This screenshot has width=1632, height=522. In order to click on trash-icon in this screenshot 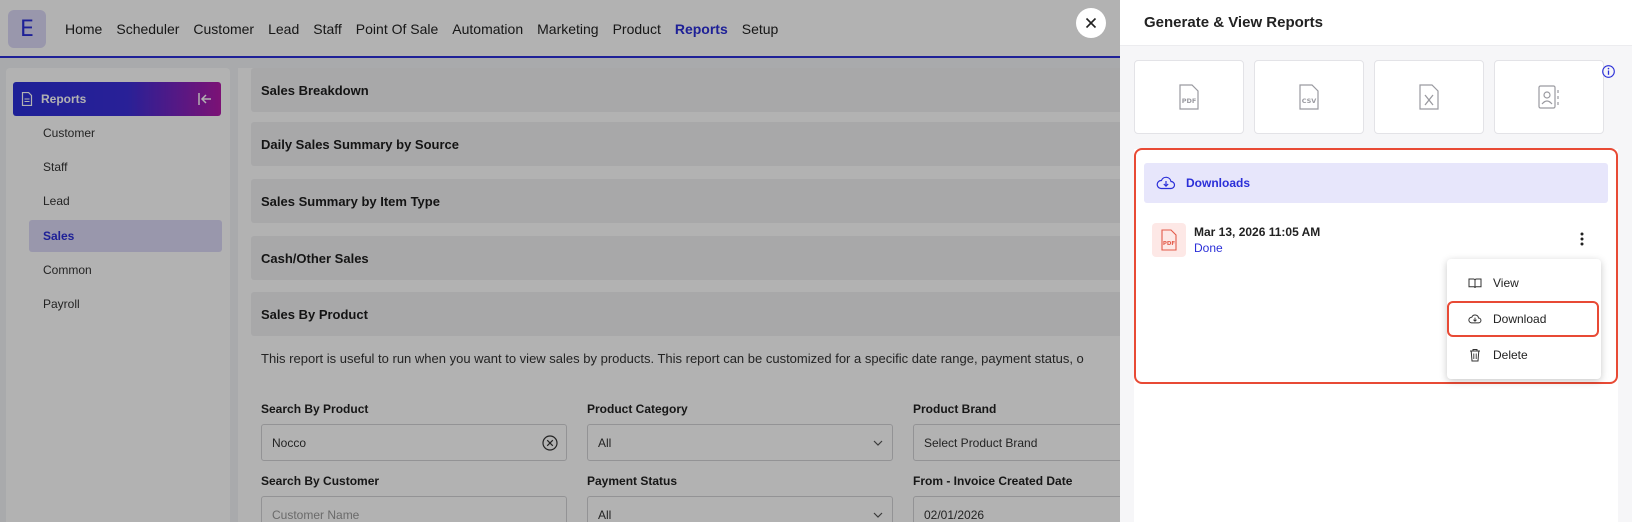, I will do `click(1475, 355)`.